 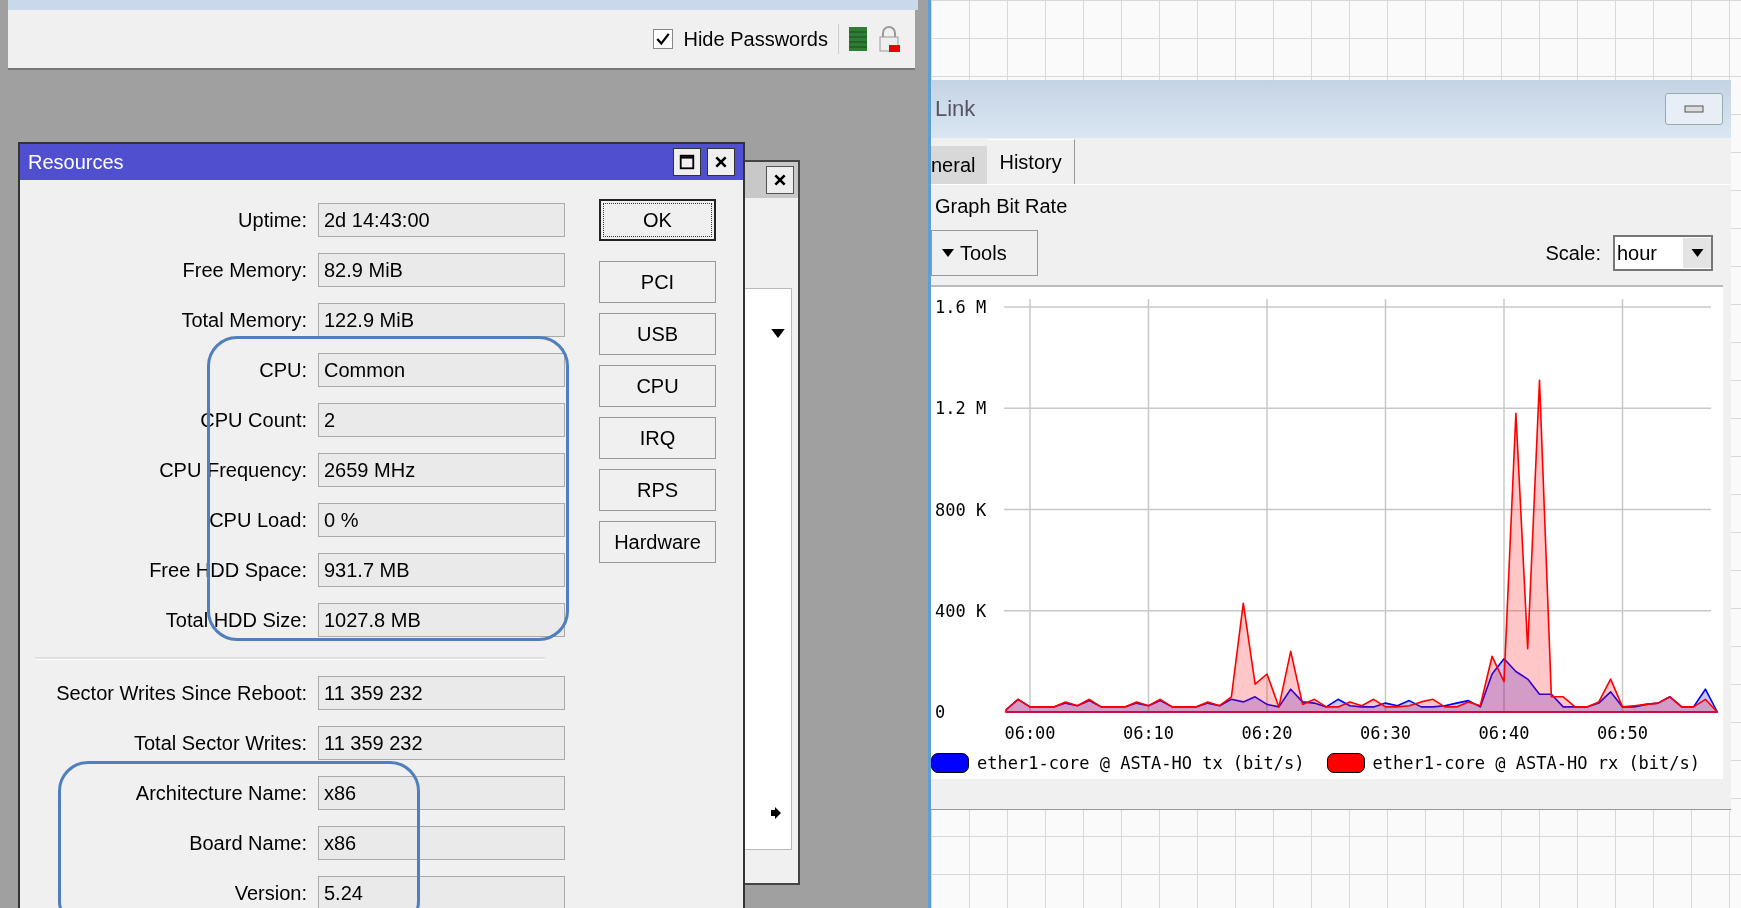 What do you see at coordinates (657, 438) in the screenshot?
I see `dialog-button: IRQ` at bounding box center [657, 438].